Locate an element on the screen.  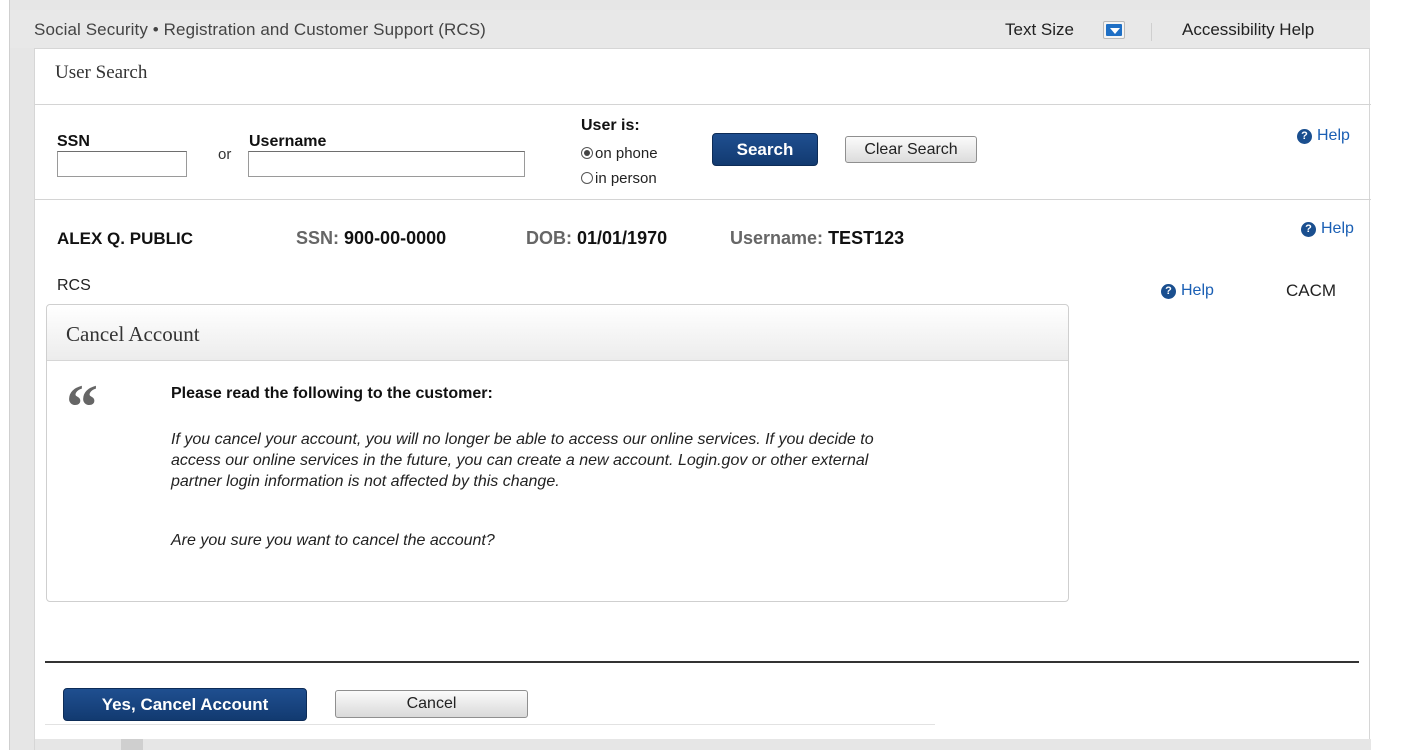
scroll-handle is located at coordinates (132, 744).